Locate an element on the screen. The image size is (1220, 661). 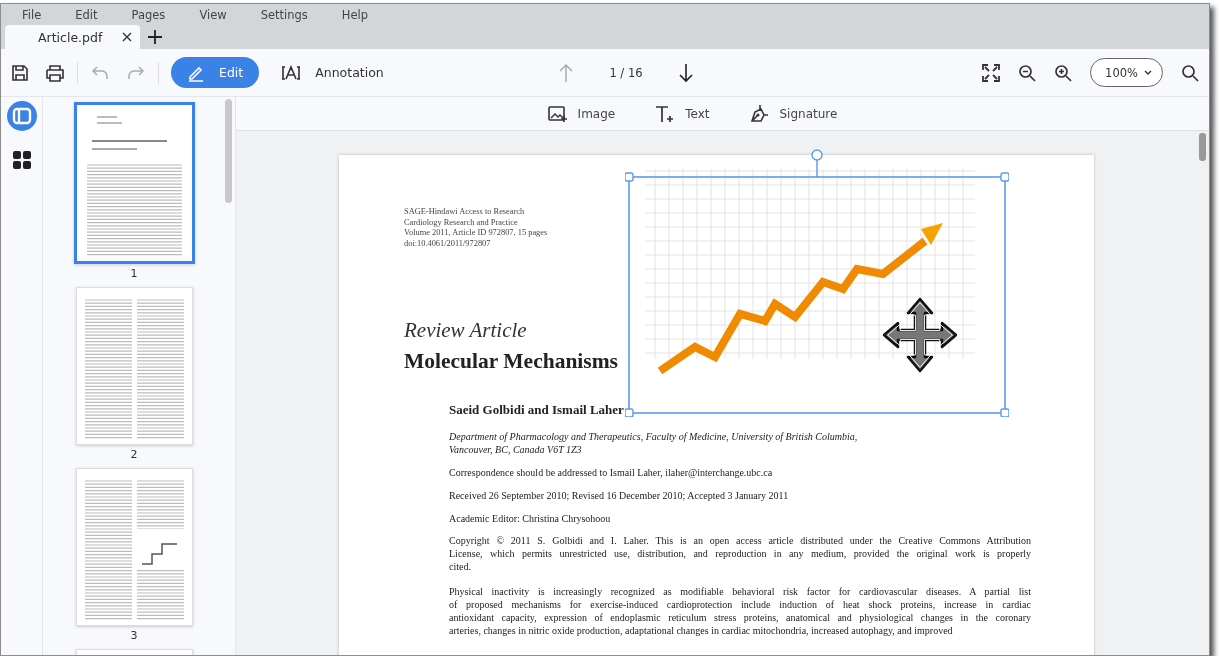
zoom-dropdown: 100% is located at coordinates (1126, 72).